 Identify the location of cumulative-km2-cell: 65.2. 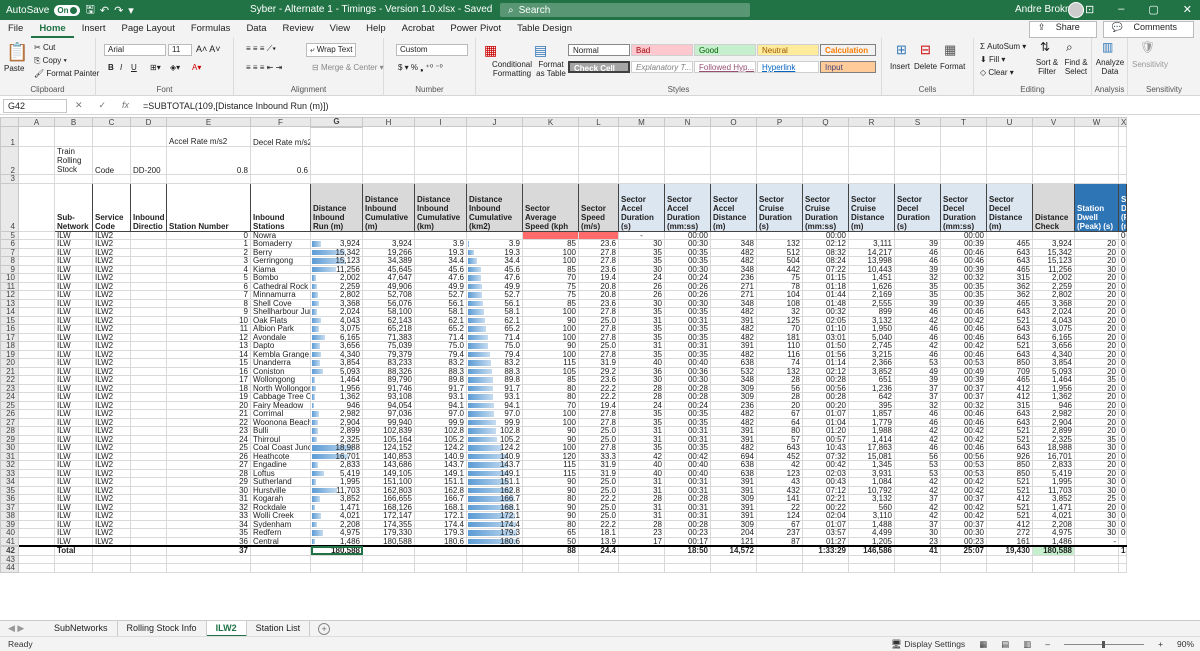
(494, 329).